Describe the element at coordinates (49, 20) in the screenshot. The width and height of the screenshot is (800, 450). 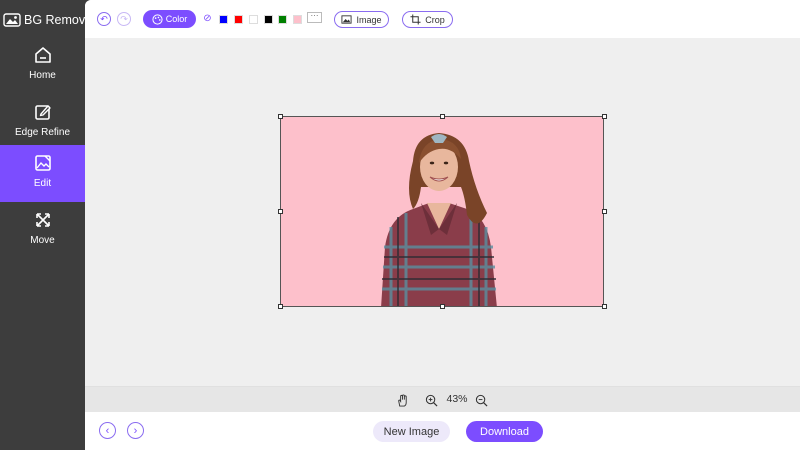
I see `app-logo: BG Remover` at that location.